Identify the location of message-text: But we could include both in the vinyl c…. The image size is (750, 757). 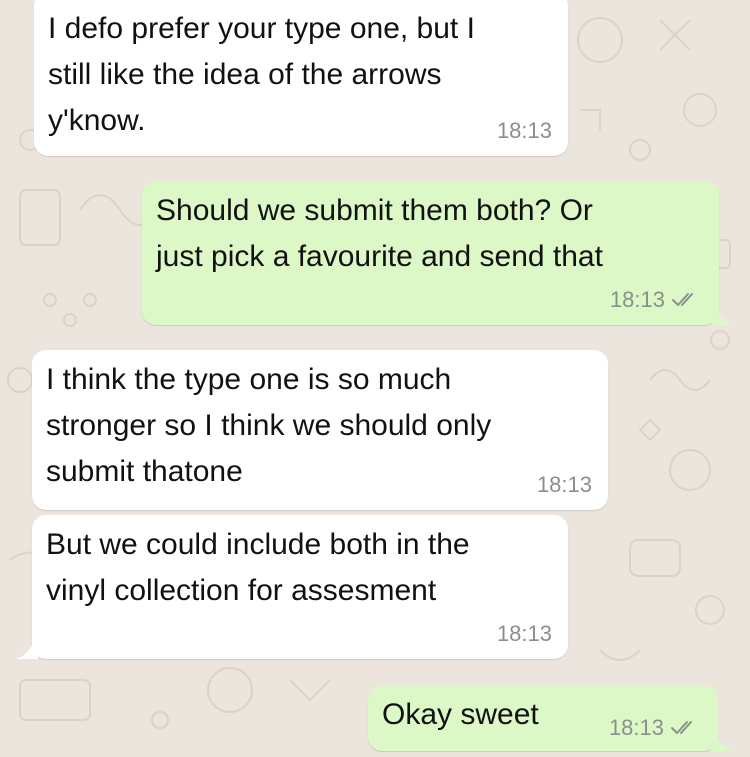
(258, 567).